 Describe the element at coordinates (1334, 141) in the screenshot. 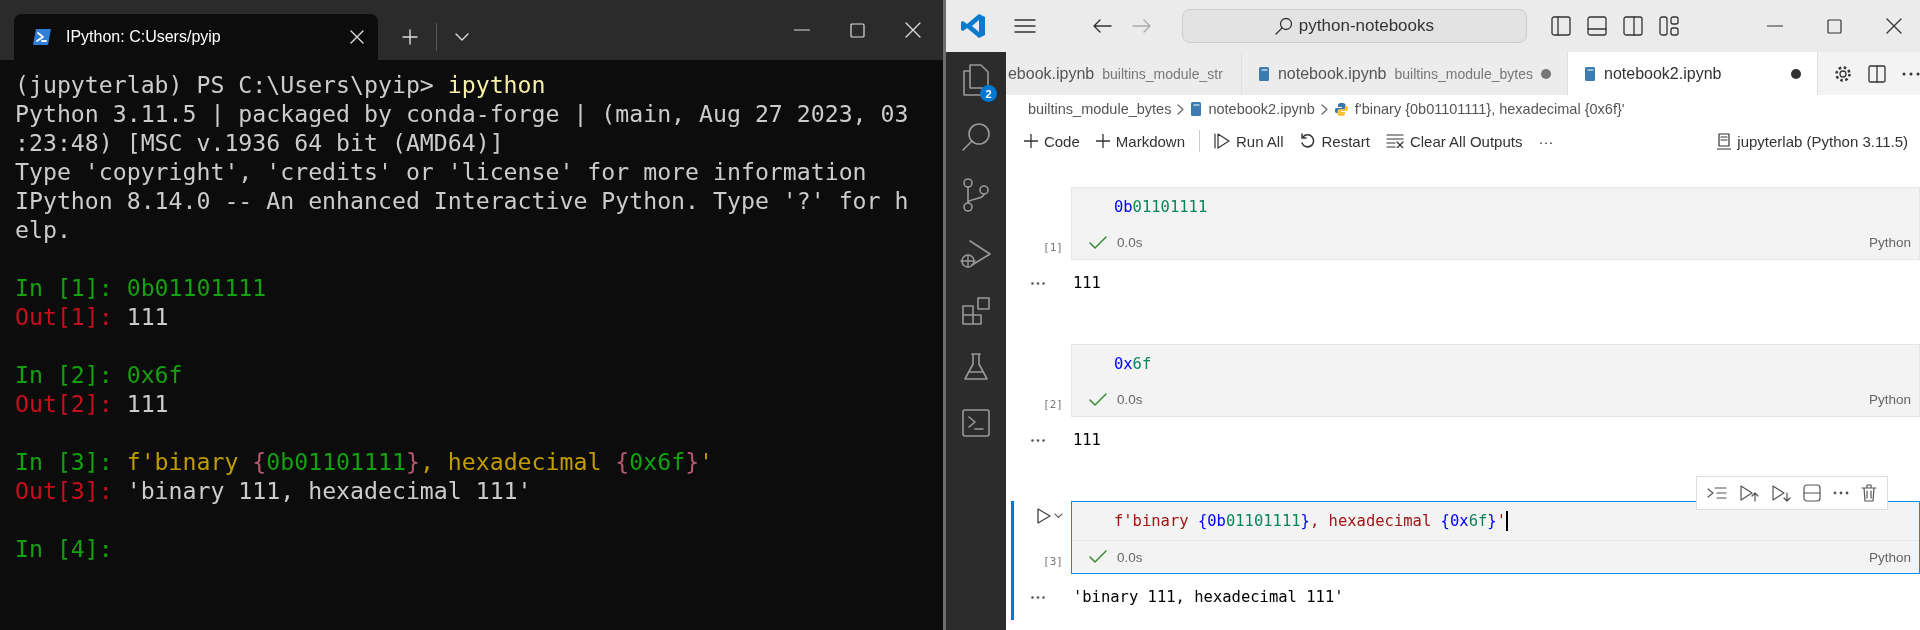

I see `toolbar-button: Restart` at that location.